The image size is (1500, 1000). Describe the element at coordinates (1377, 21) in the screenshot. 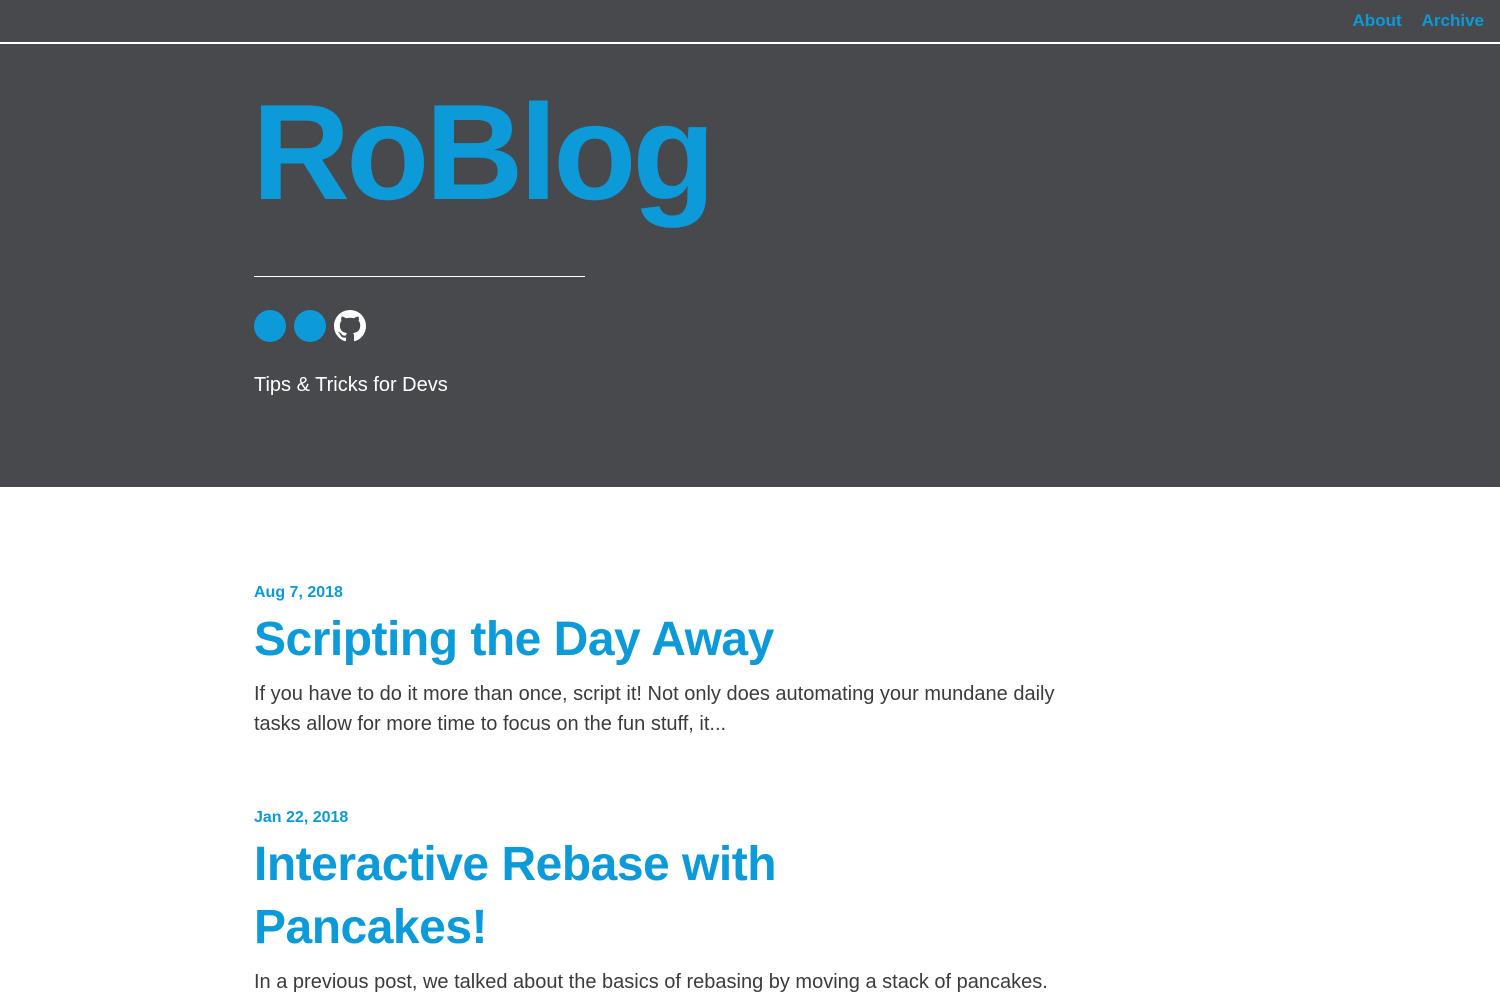

I see `nav-link-about: About` at that location.